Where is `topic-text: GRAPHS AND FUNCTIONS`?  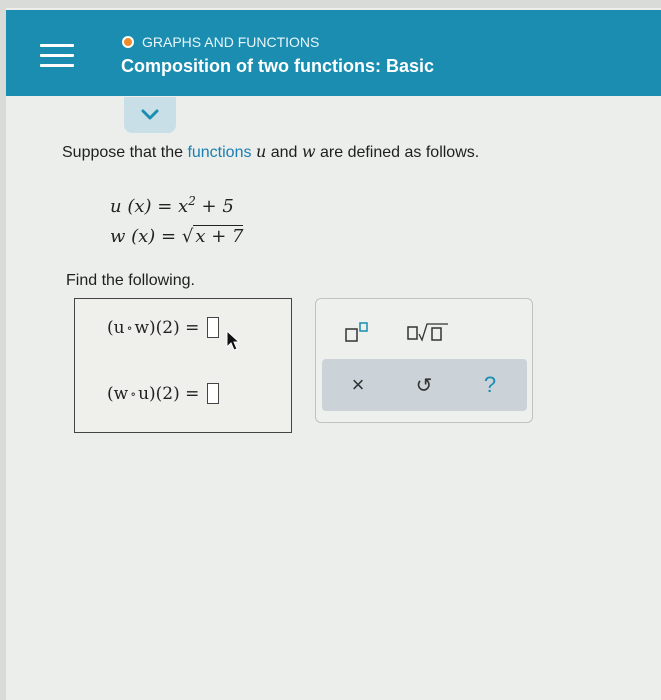 topic-text: GRAPHS AND FUNCTIONS is located at coordinates (231, 42).